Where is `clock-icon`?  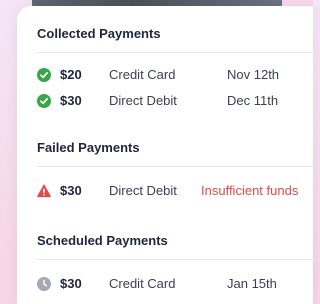
clock-icon is located at coordinates (44, 284).